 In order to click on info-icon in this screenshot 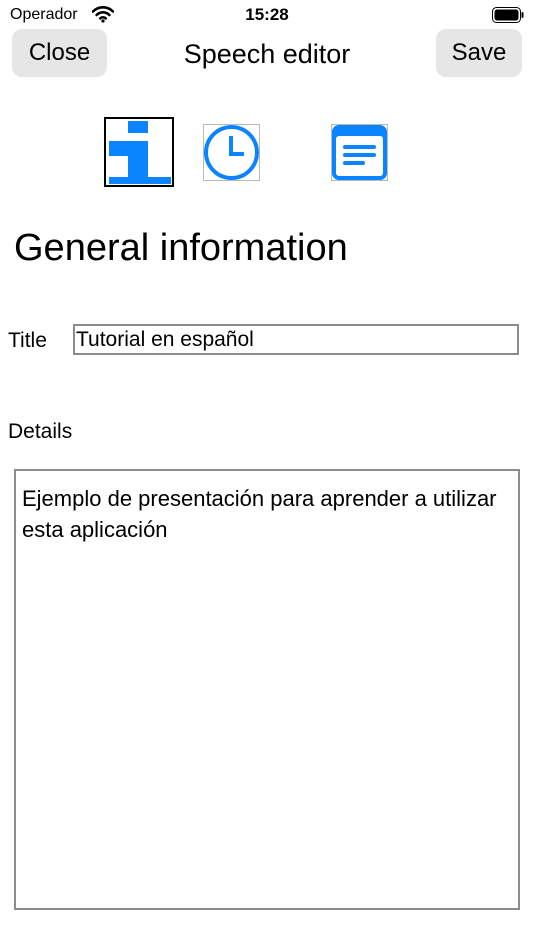, I will do `click(139, 152)`.